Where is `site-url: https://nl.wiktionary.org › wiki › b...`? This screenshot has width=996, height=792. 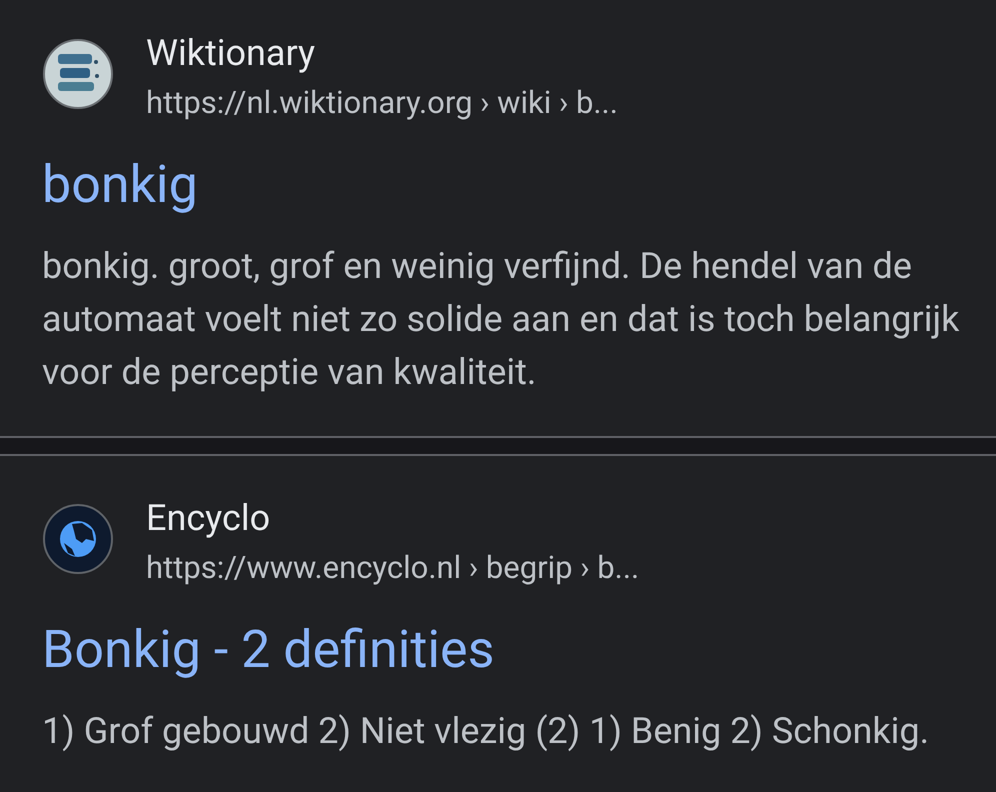
site-url: https://nl.wiktionary.org › wiki › b... is located at coordinates (382, 103).